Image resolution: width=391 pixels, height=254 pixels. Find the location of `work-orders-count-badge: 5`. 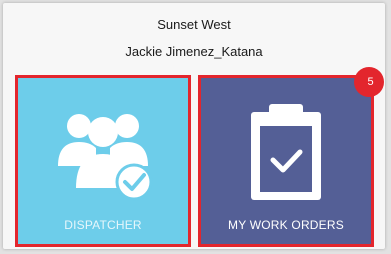

work-orders-count-badge: 5 is located at coordinates (369, 82).